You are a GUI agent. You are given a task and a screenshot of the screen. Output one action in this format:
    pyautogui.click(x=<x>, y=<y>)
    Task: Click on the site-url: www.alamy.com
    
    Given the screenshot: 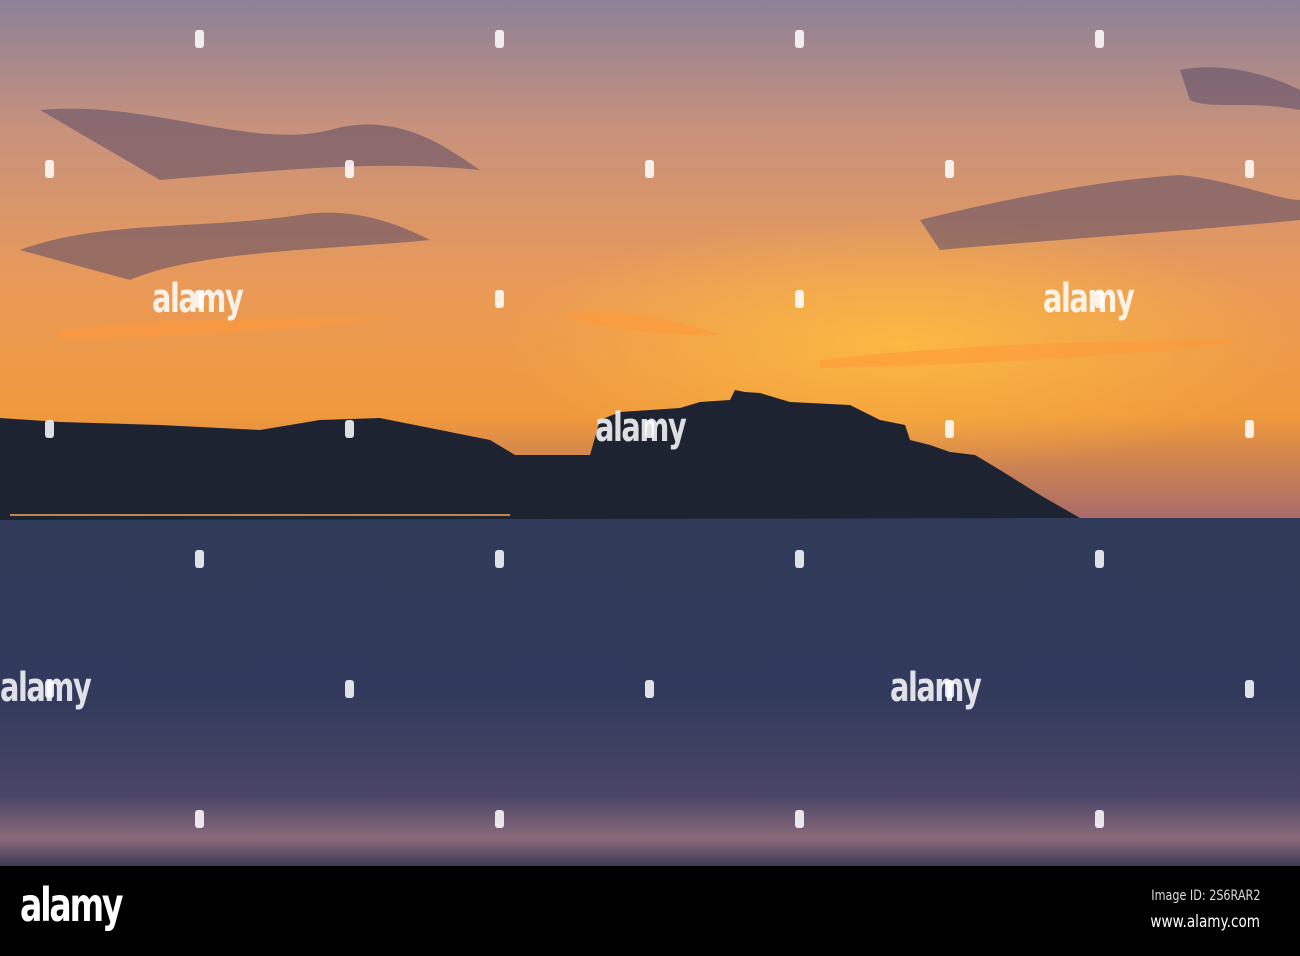 What is the action you would take?
    pyautogui.click(x=1205, y=922)
    